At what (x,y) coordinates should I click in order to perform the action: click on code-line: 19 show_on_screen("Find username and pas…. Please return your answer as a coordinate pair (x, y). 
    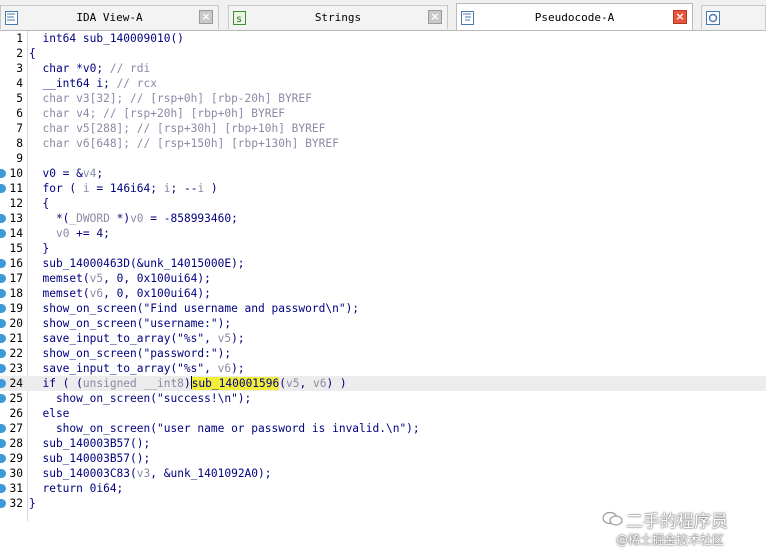
    Looking at the image, I should click on (383, 308).